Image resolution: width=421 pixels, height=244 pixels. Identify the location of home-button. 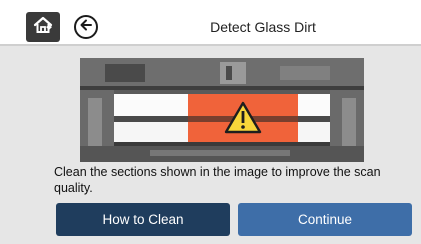
(43, 27).